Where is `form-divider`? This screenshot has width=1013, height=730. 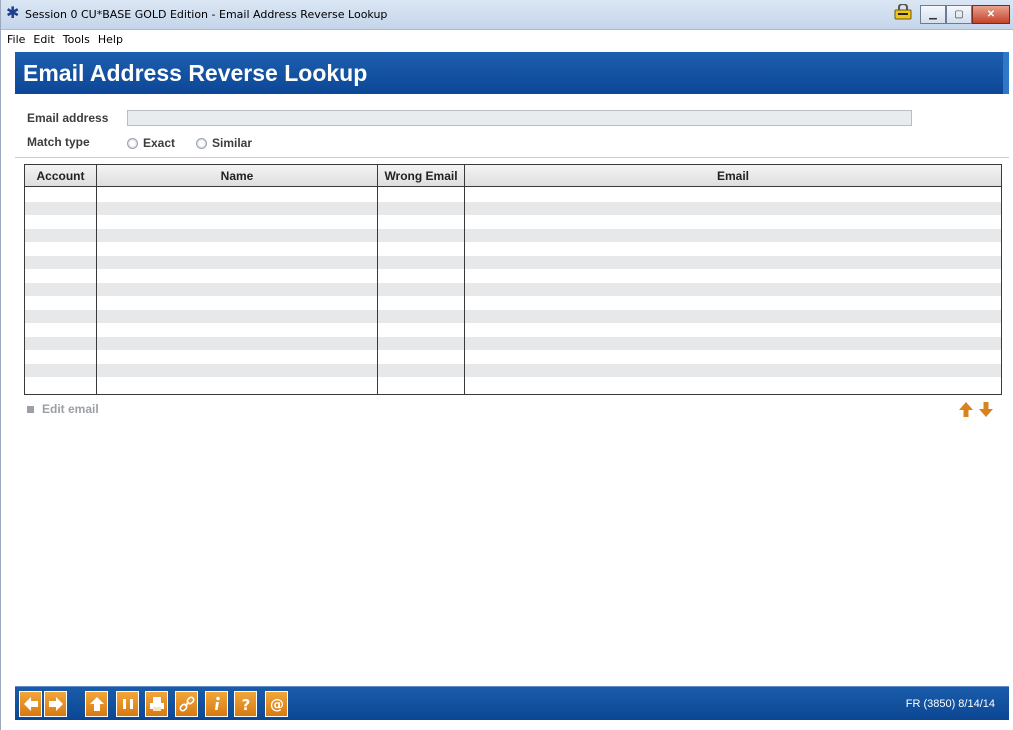
form-divider is located at coordinates (512, 157).